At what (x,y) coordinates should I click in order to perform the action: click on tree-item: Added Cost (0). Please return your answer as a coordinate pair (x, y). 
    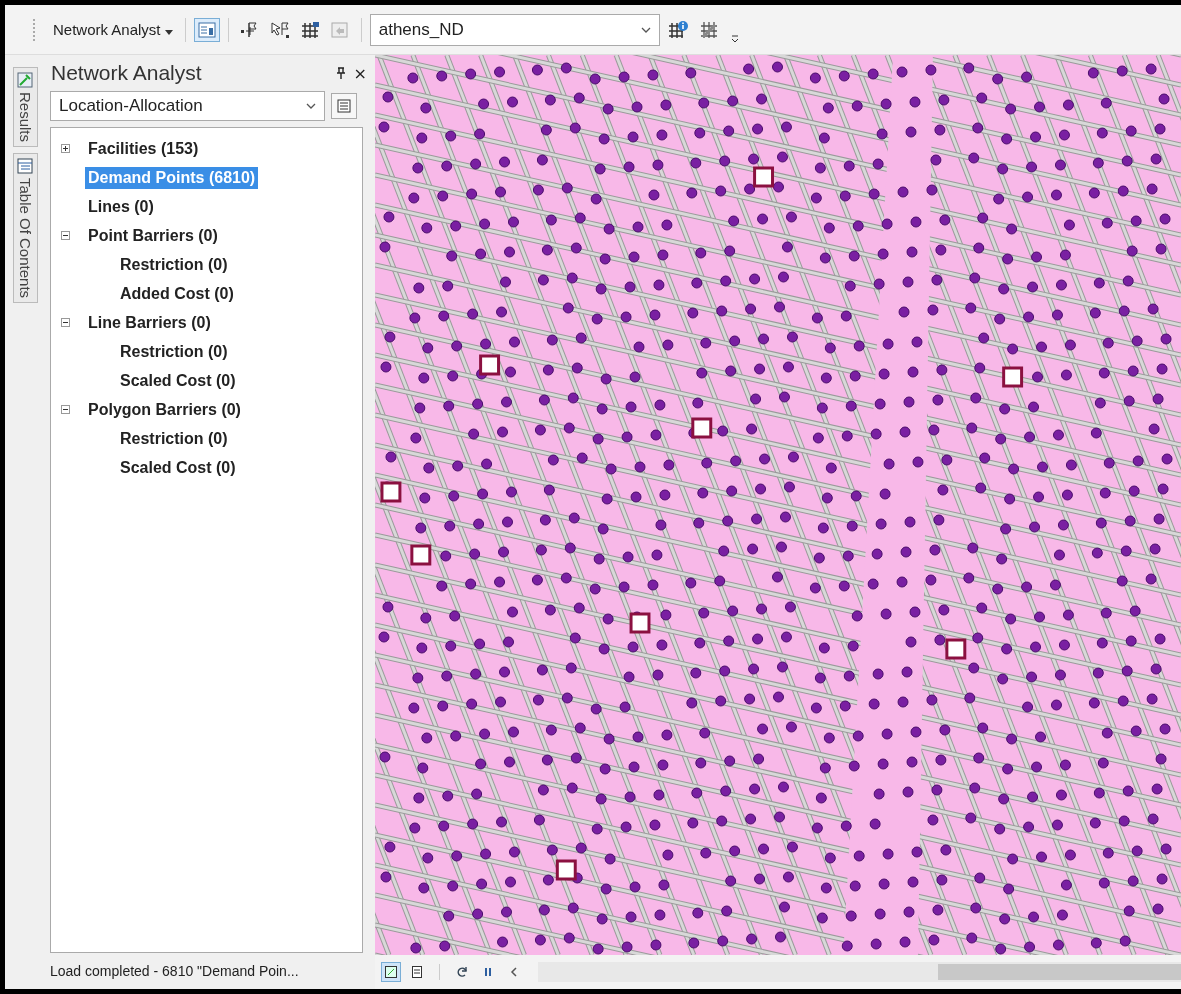
    Looking at the image, I should click on (177, 293).